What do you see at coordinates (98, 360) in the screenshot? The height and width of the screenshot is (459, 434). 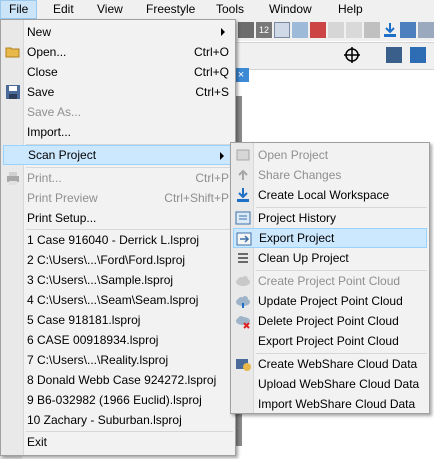 I see `menu-item-label: 7 C:\Users\...\Reality.lsproj` at bounding box center [98, 360].